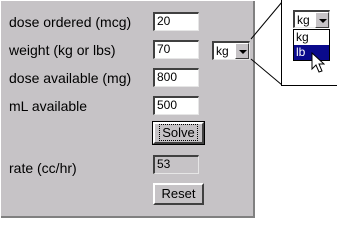 The height and width of the screenshot is (240, 337). What do you see at coordinates (318, 62) in the screenshot?
I see `mouse-pointer-icon` at bounding box center [318, 62].